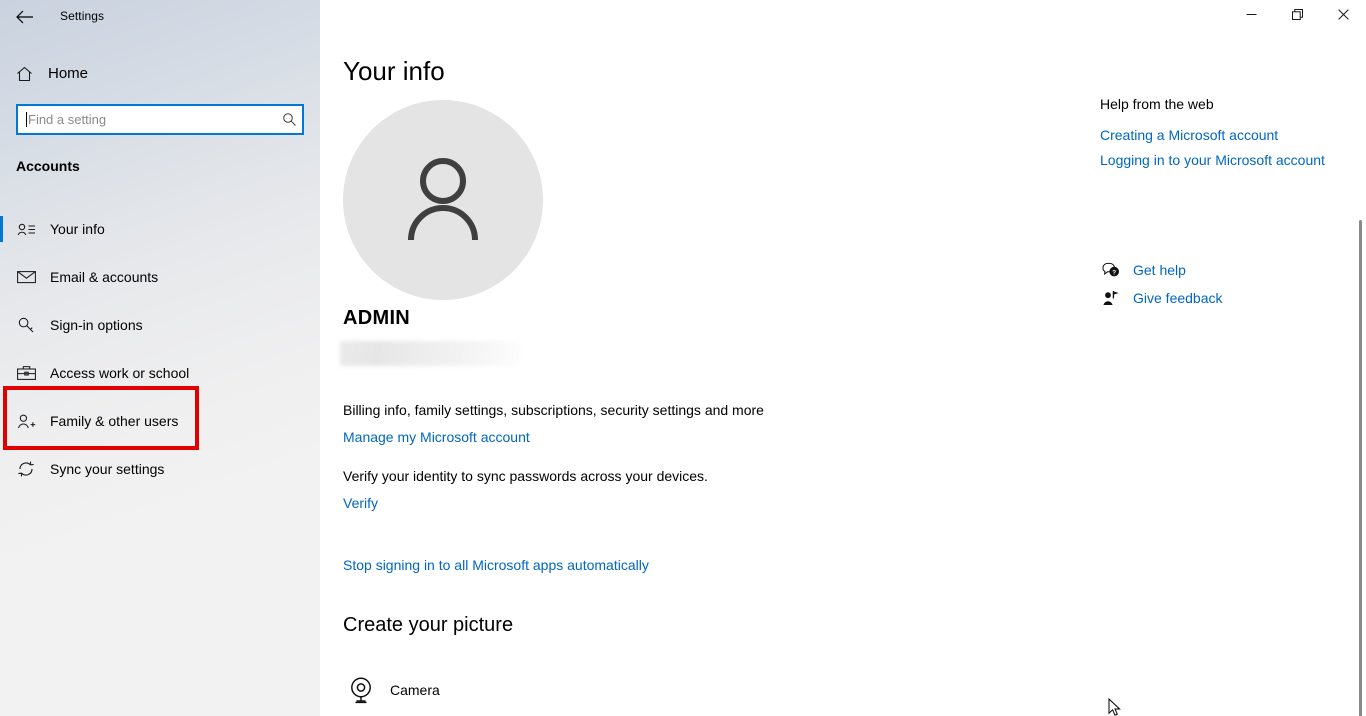  I want to click on sidebar-item-label: Email & accounts, so click(104, 277).